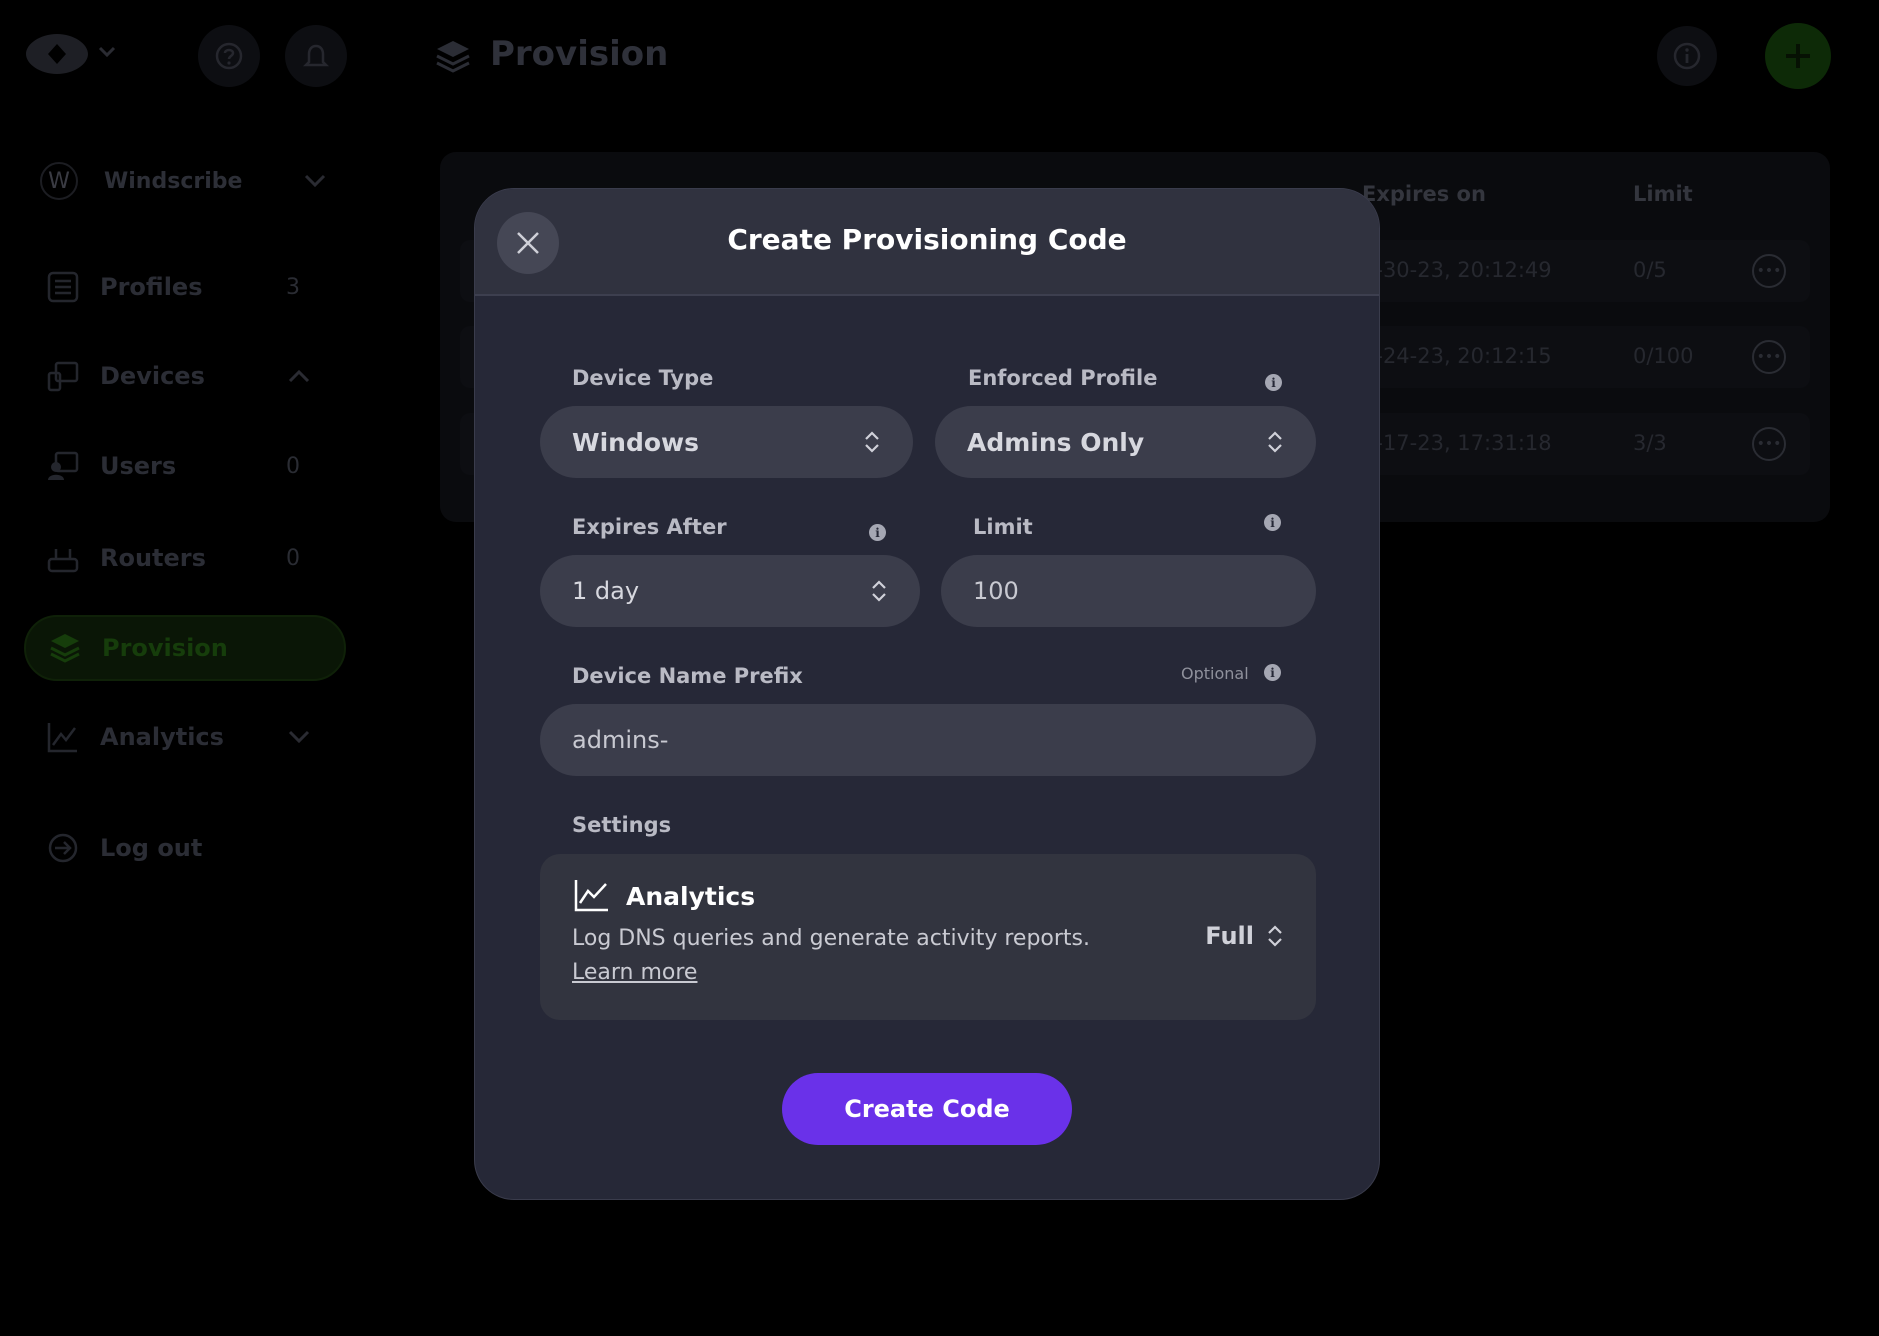  I want to click on info-button, so click(1687, 56).